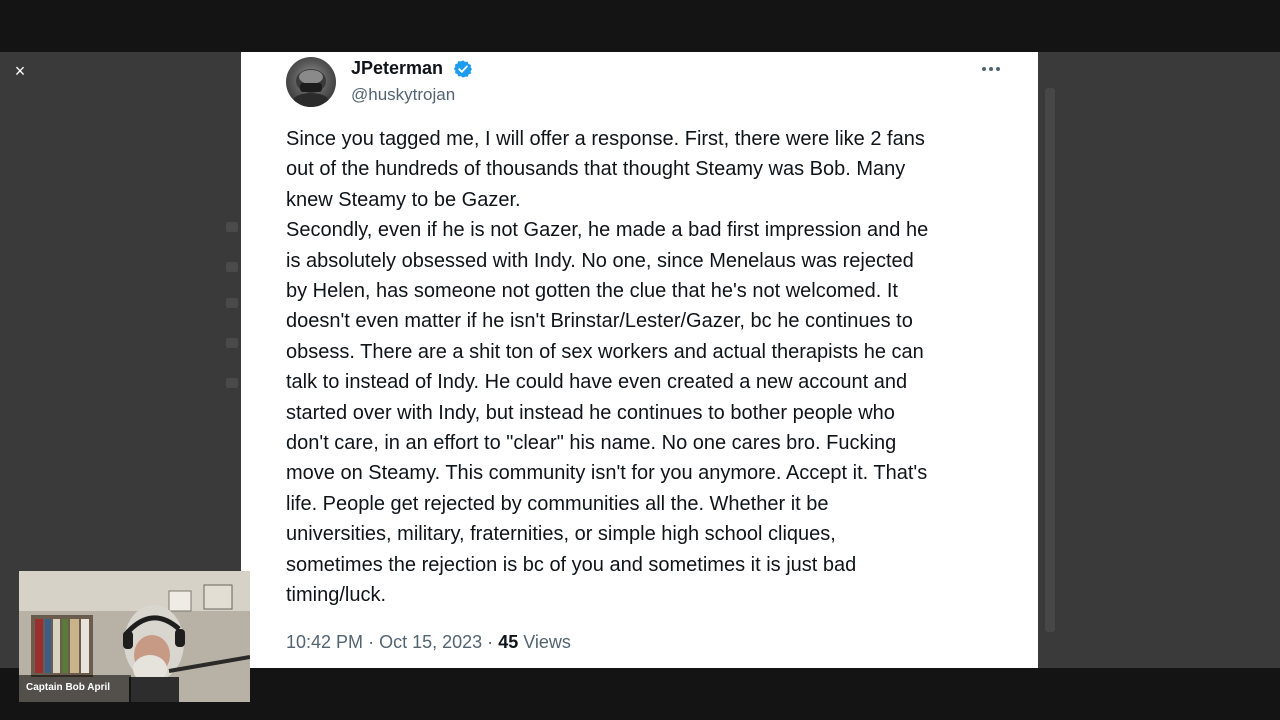  I want to click on tweet-meta: 10:42 PM · Oct 15, 2023 · 45 Views, so click(428, 642).